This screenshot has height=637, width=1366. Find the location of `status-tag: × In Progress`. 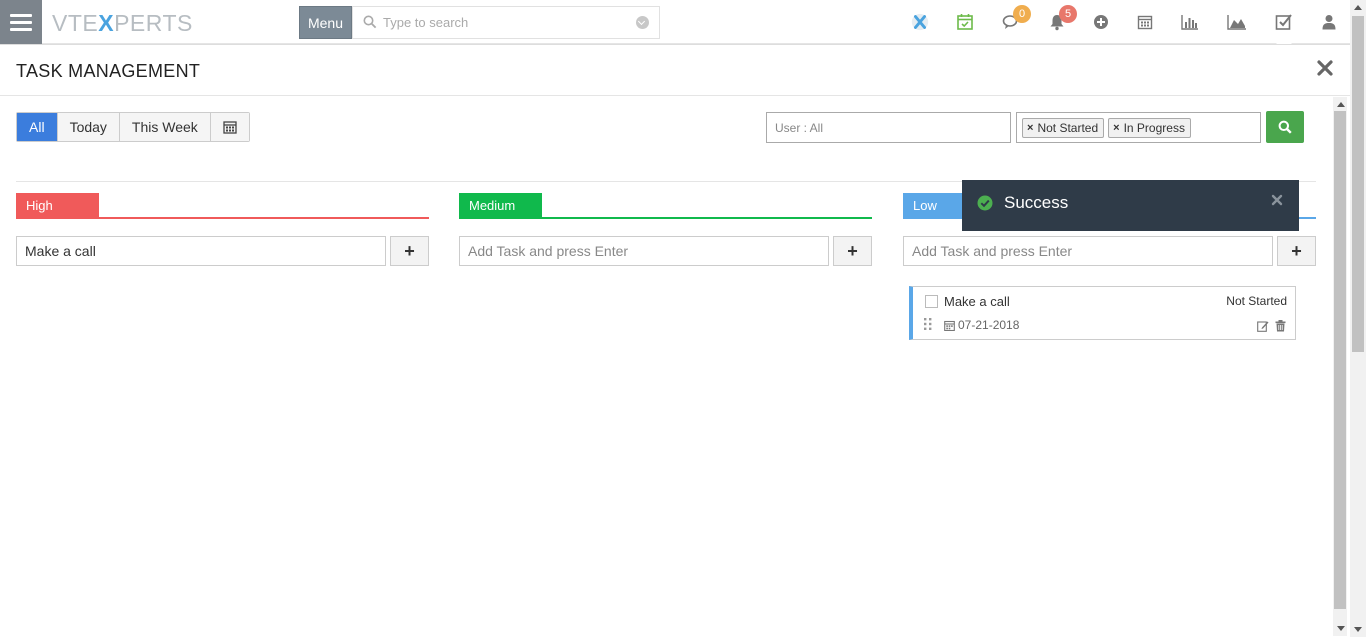

status-tag: × In Progress is located at coordinates (1149, 127).